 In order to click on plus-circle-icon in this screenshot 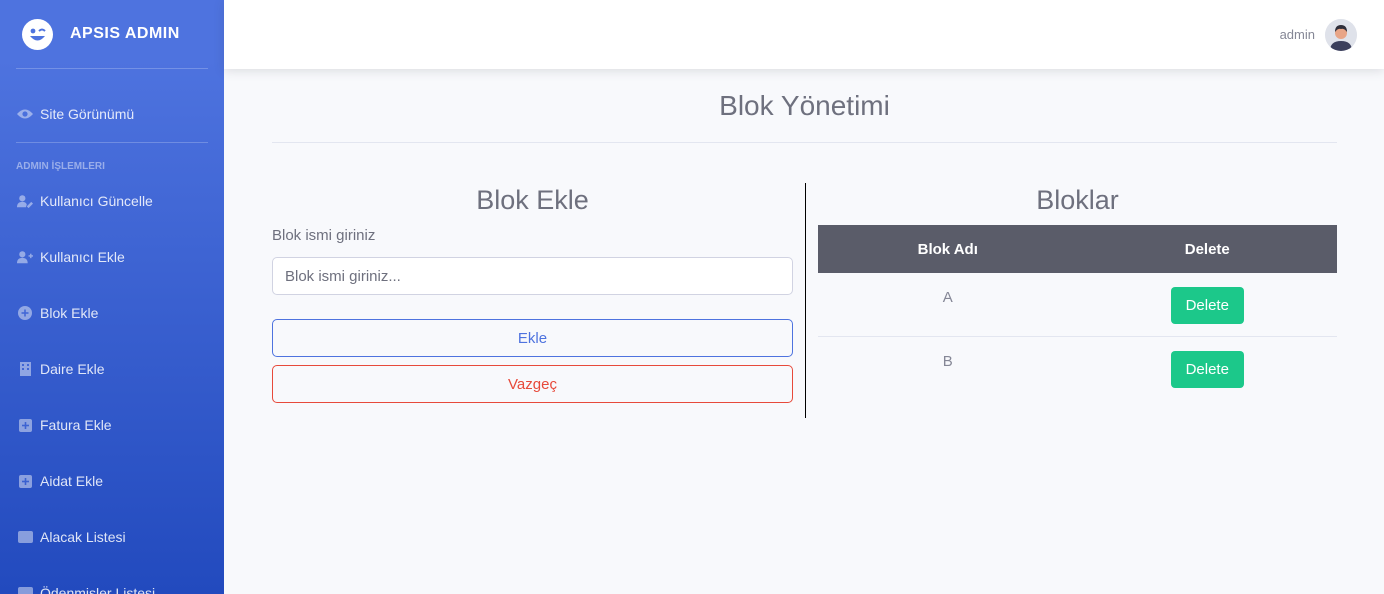, I will do `click(25, 313)`.